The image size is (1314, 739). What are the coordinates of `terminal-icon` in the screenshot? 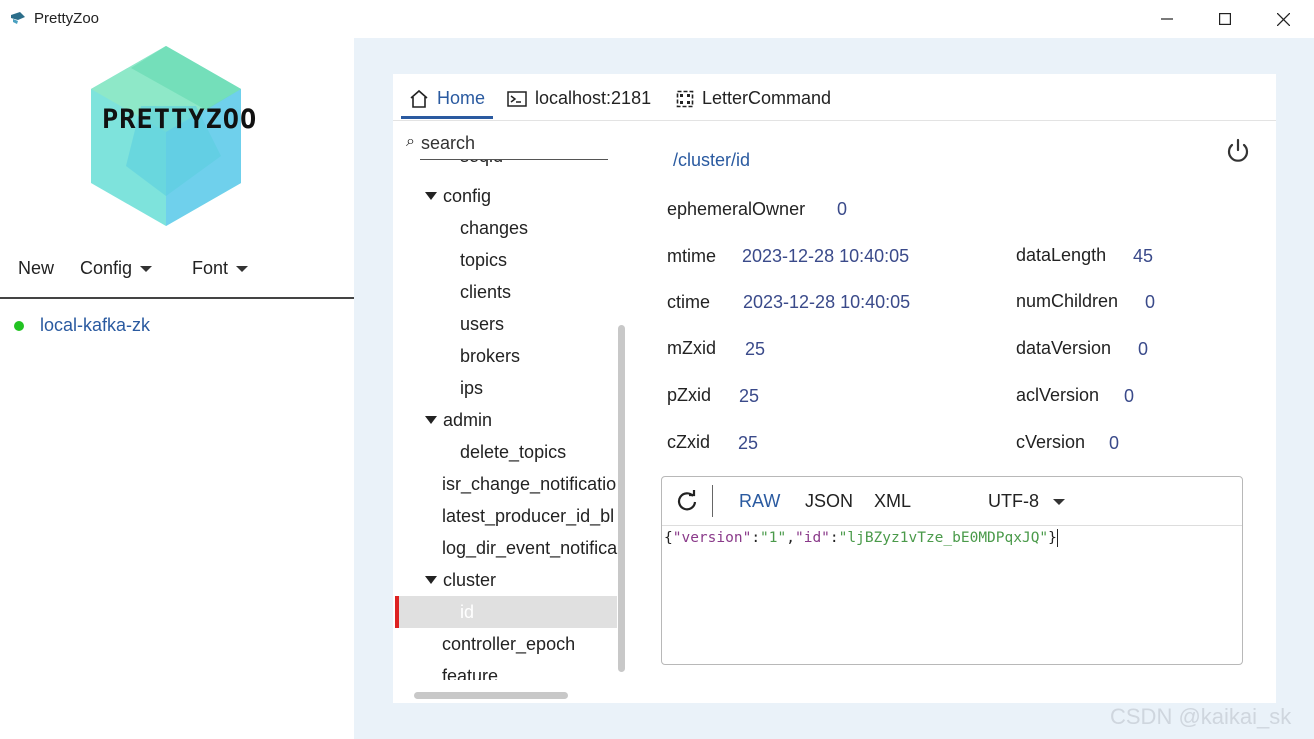 It's located at (517, 98).